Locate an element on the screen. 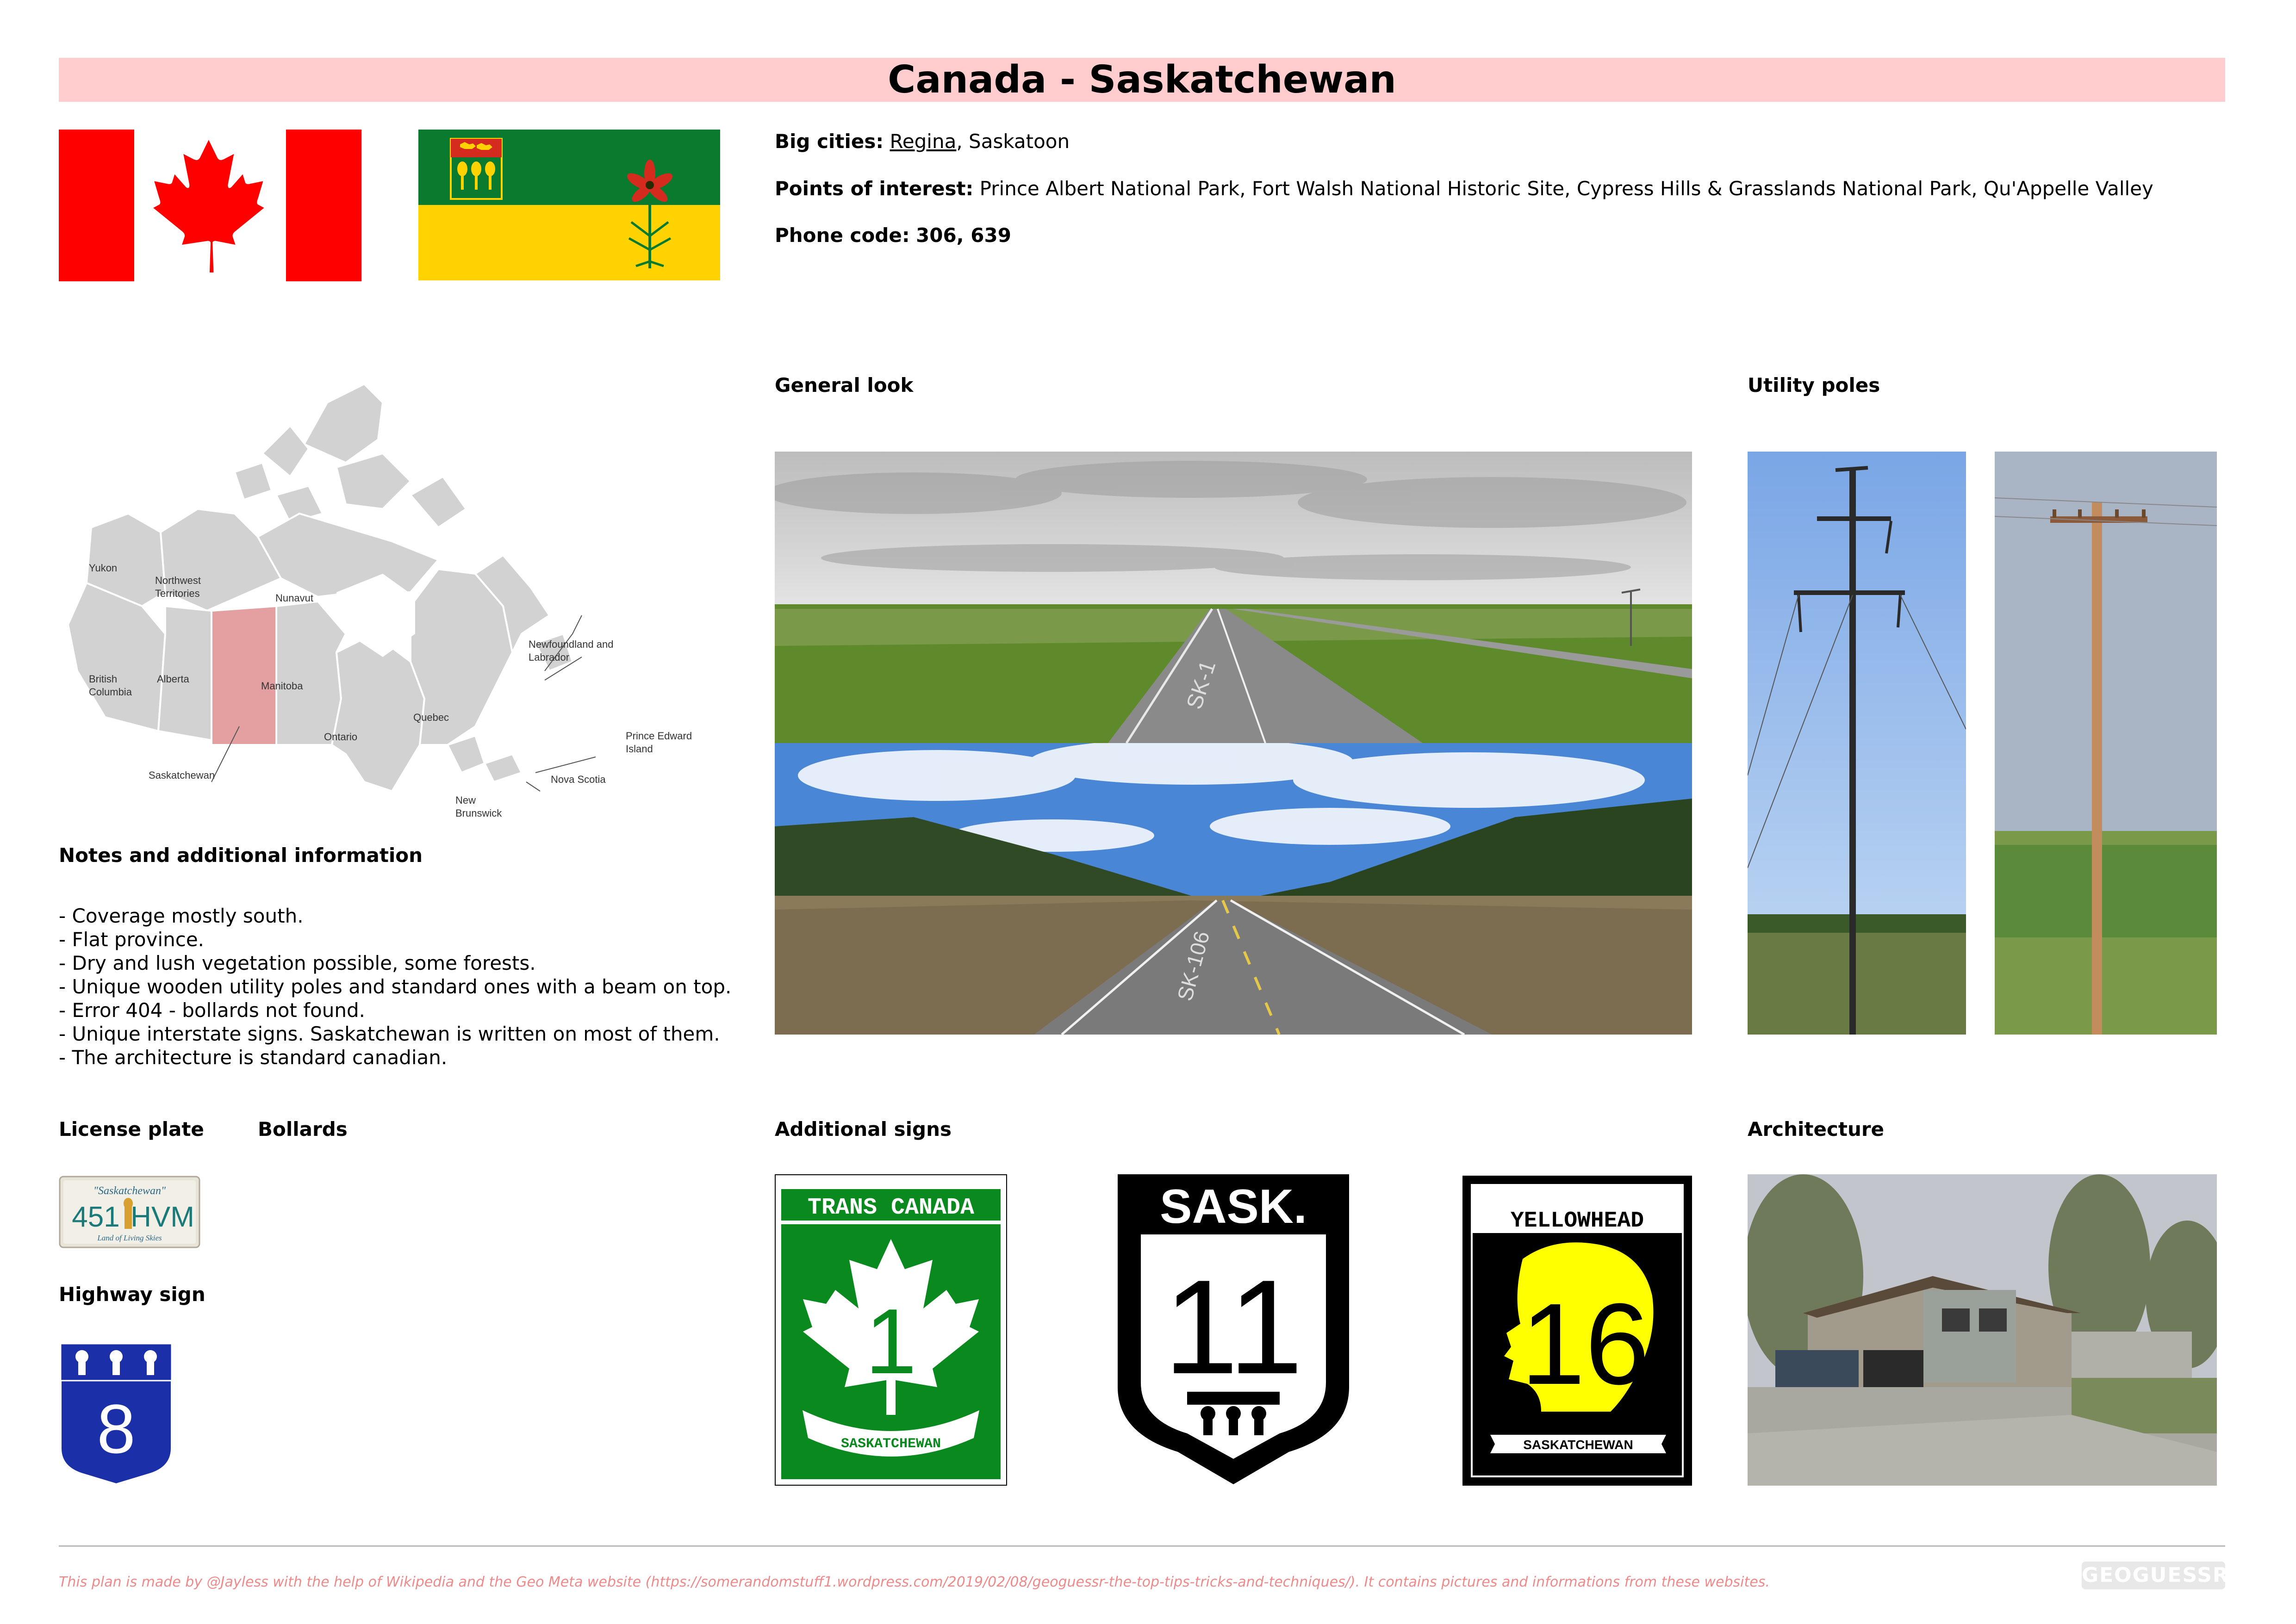 This screenshot has height=1624, width=2296. heading-notes: Notes and additional information is located at coordinates (241, 855).